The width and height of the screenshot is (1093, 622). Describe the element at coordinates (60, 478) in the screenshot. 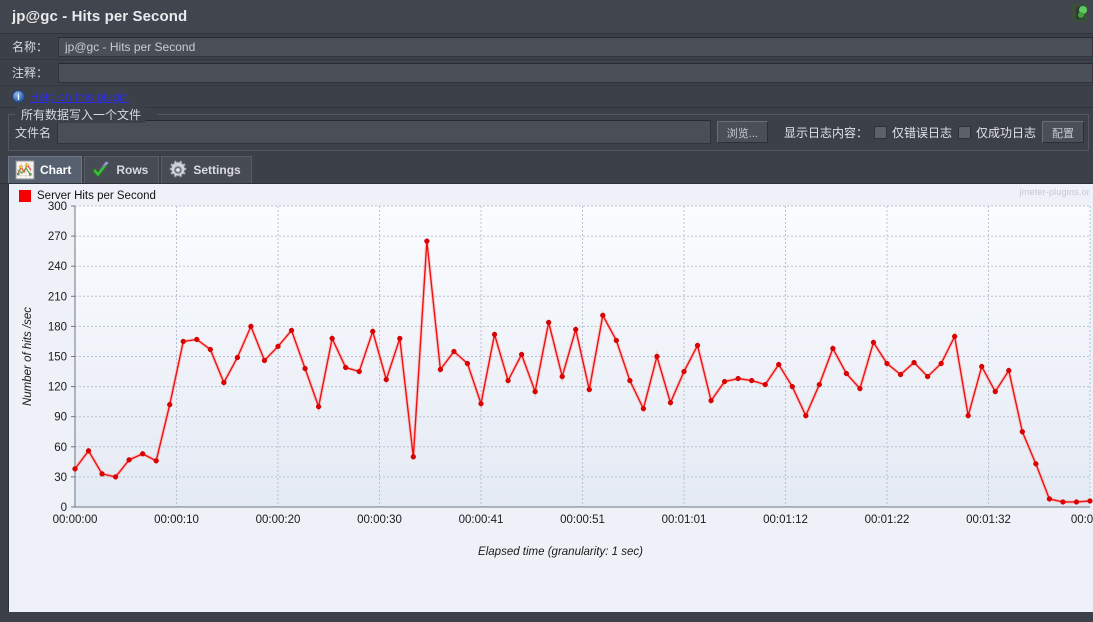

I see `svg-text: 30` at that location.